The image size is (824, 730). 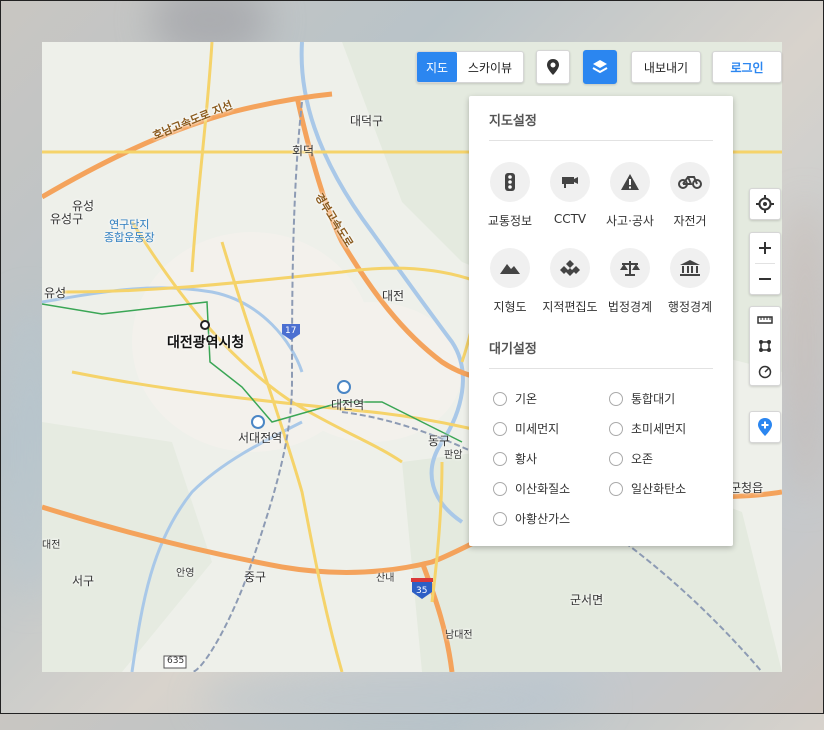 I want to click on add-place-control, so click(x=765, y=427).